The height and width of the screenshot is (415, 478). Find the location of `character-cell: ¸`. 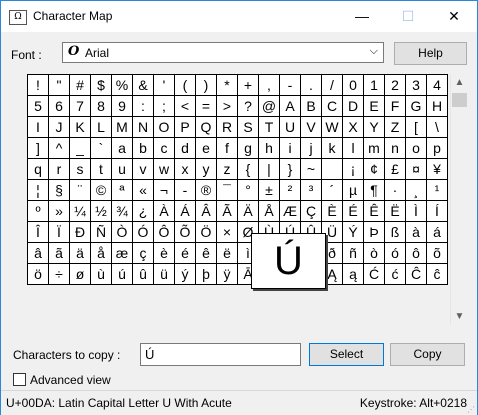

character-cell: ¸ is located at coordinates (416, 190).